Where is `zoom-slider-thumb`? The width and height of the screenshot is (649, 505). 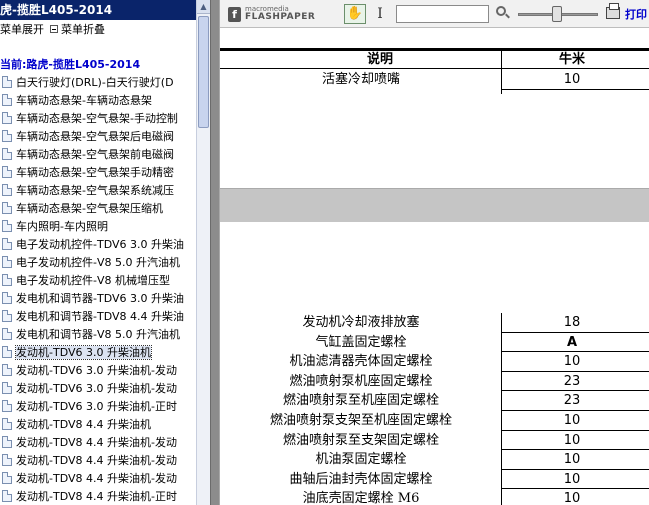 zoom-slider-thumb is located at coordinates (557, 14).